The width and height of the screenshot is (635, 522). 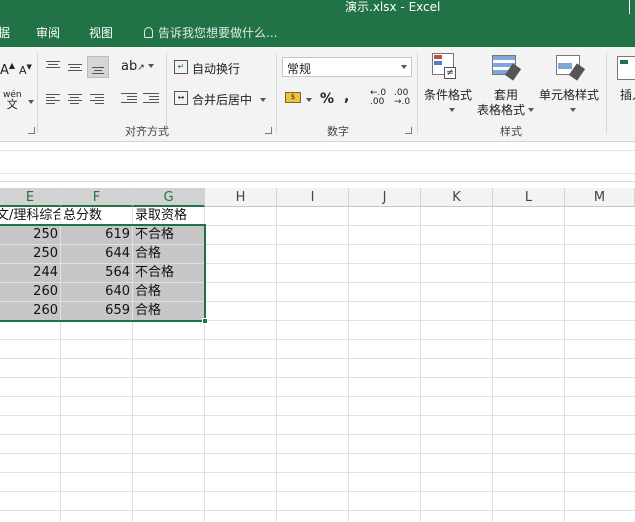 What do you see at coordinates (7, 69) in the screenshot?
I see `increase-font-icon: A▲` at bounding box center [7, 69].